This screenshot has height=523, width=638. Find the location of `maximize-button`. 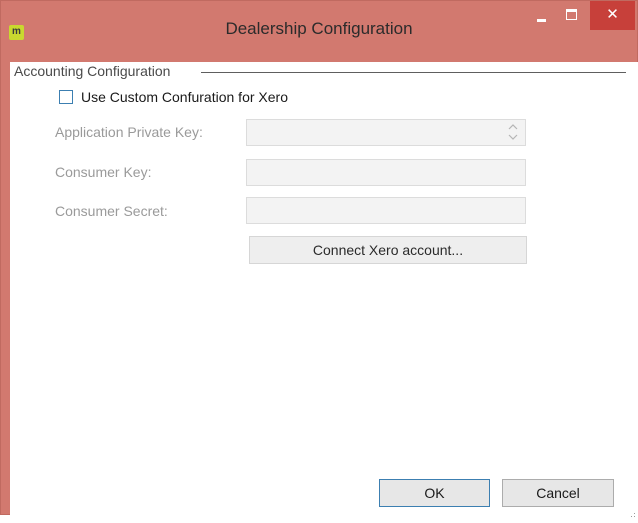

maximize-button is located at coordinates (571, 16).